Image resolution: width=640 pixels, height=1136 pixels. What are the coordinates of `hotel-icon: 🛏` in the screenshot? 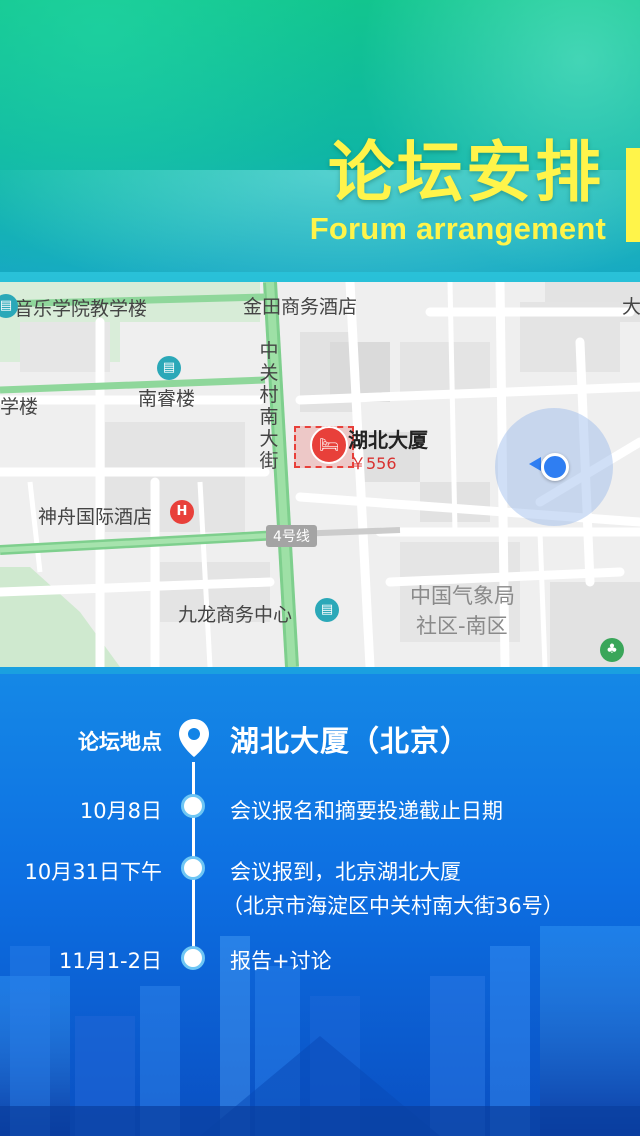 It's located at (329, 445).